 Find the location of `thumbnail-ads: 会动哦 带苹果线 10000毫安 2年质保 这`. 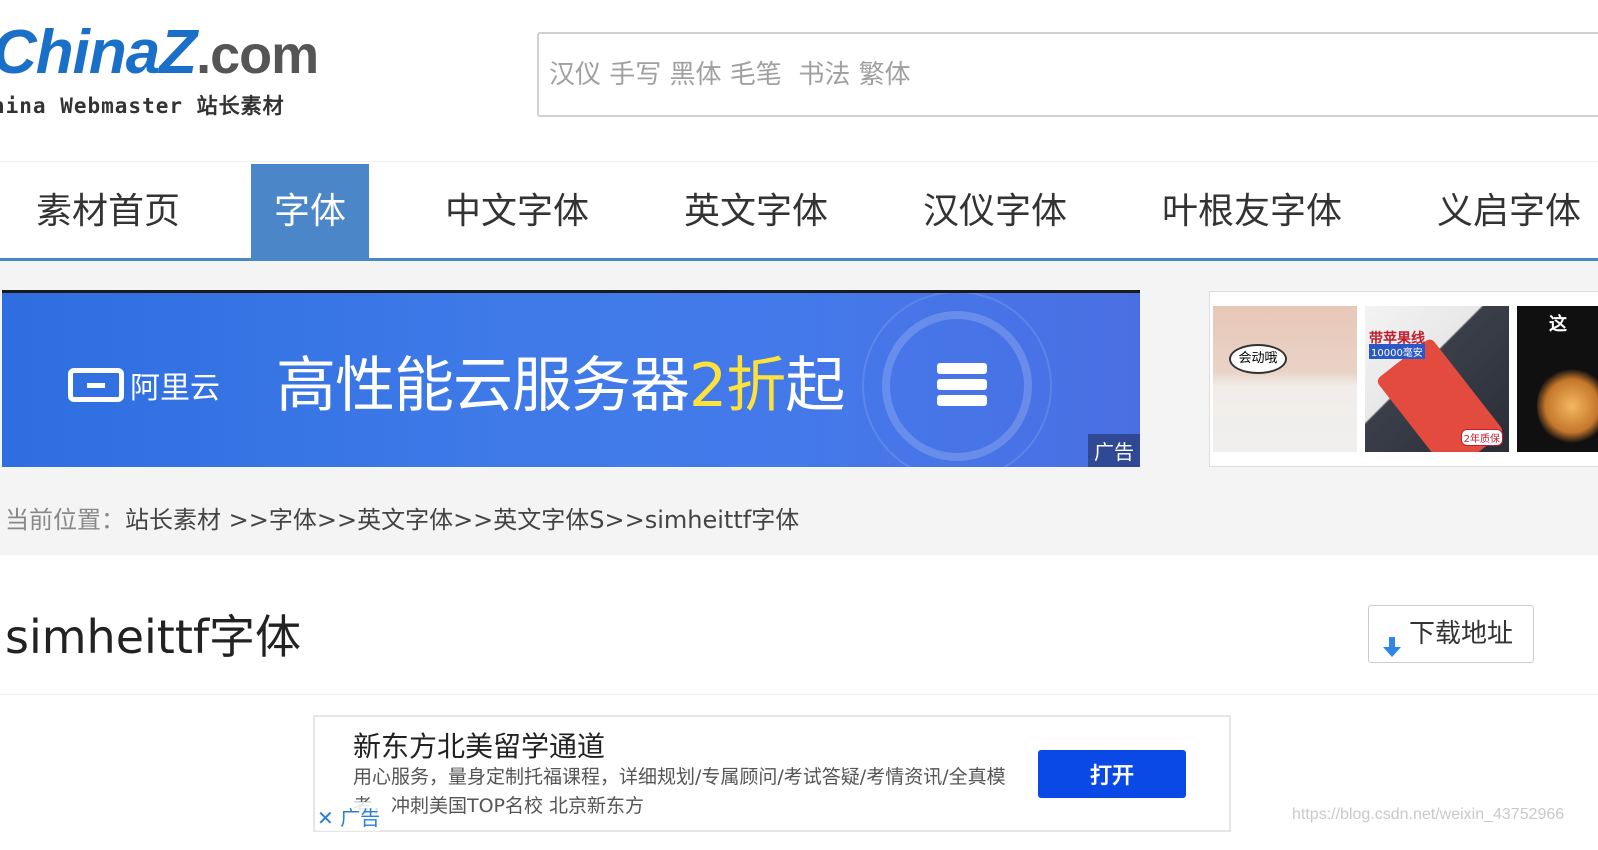

thumbnail-ads: 会动哦 带苹果线 10000毫安 2年质保 这 is located at coordinates (1403, 379).